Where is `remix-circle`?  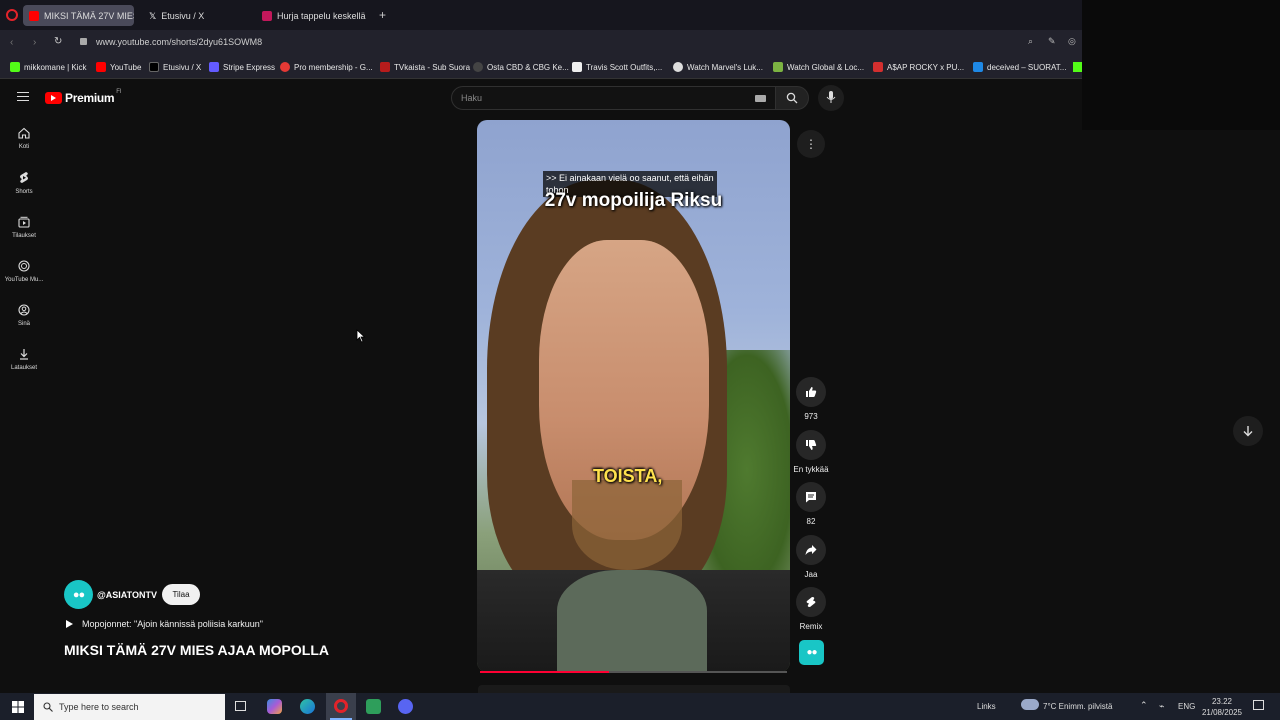 remix-circle is located at coordinates (811, 602).